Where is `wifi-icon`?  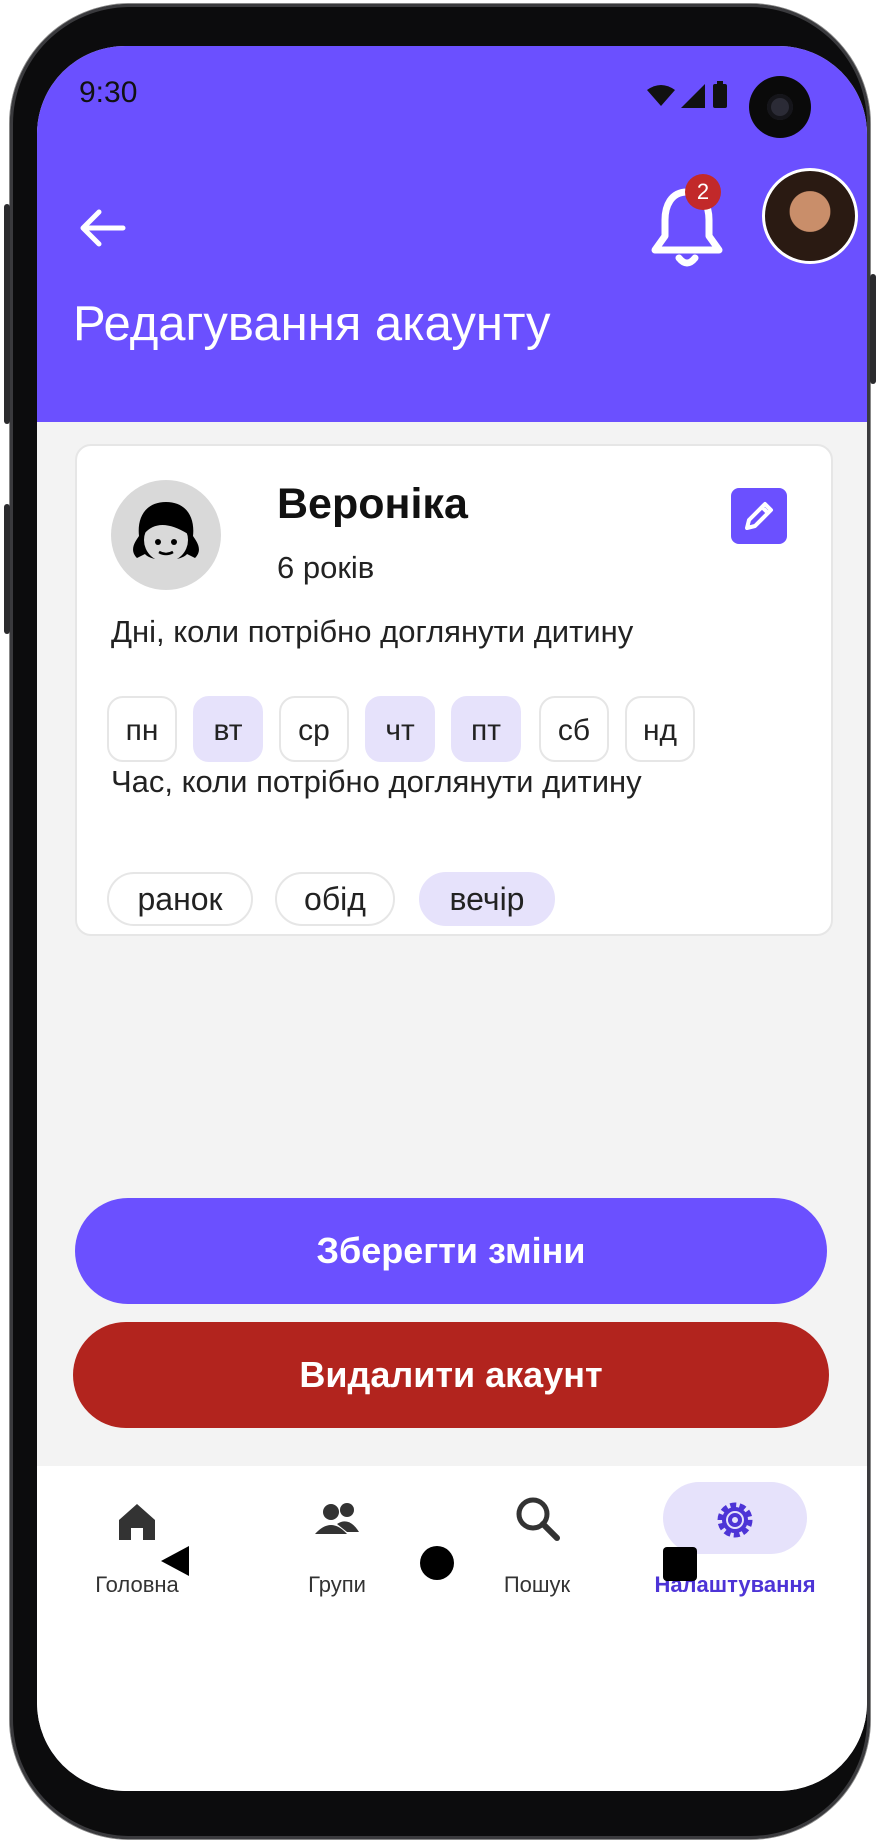 wifi-icon is located at coordinates (661, 95).